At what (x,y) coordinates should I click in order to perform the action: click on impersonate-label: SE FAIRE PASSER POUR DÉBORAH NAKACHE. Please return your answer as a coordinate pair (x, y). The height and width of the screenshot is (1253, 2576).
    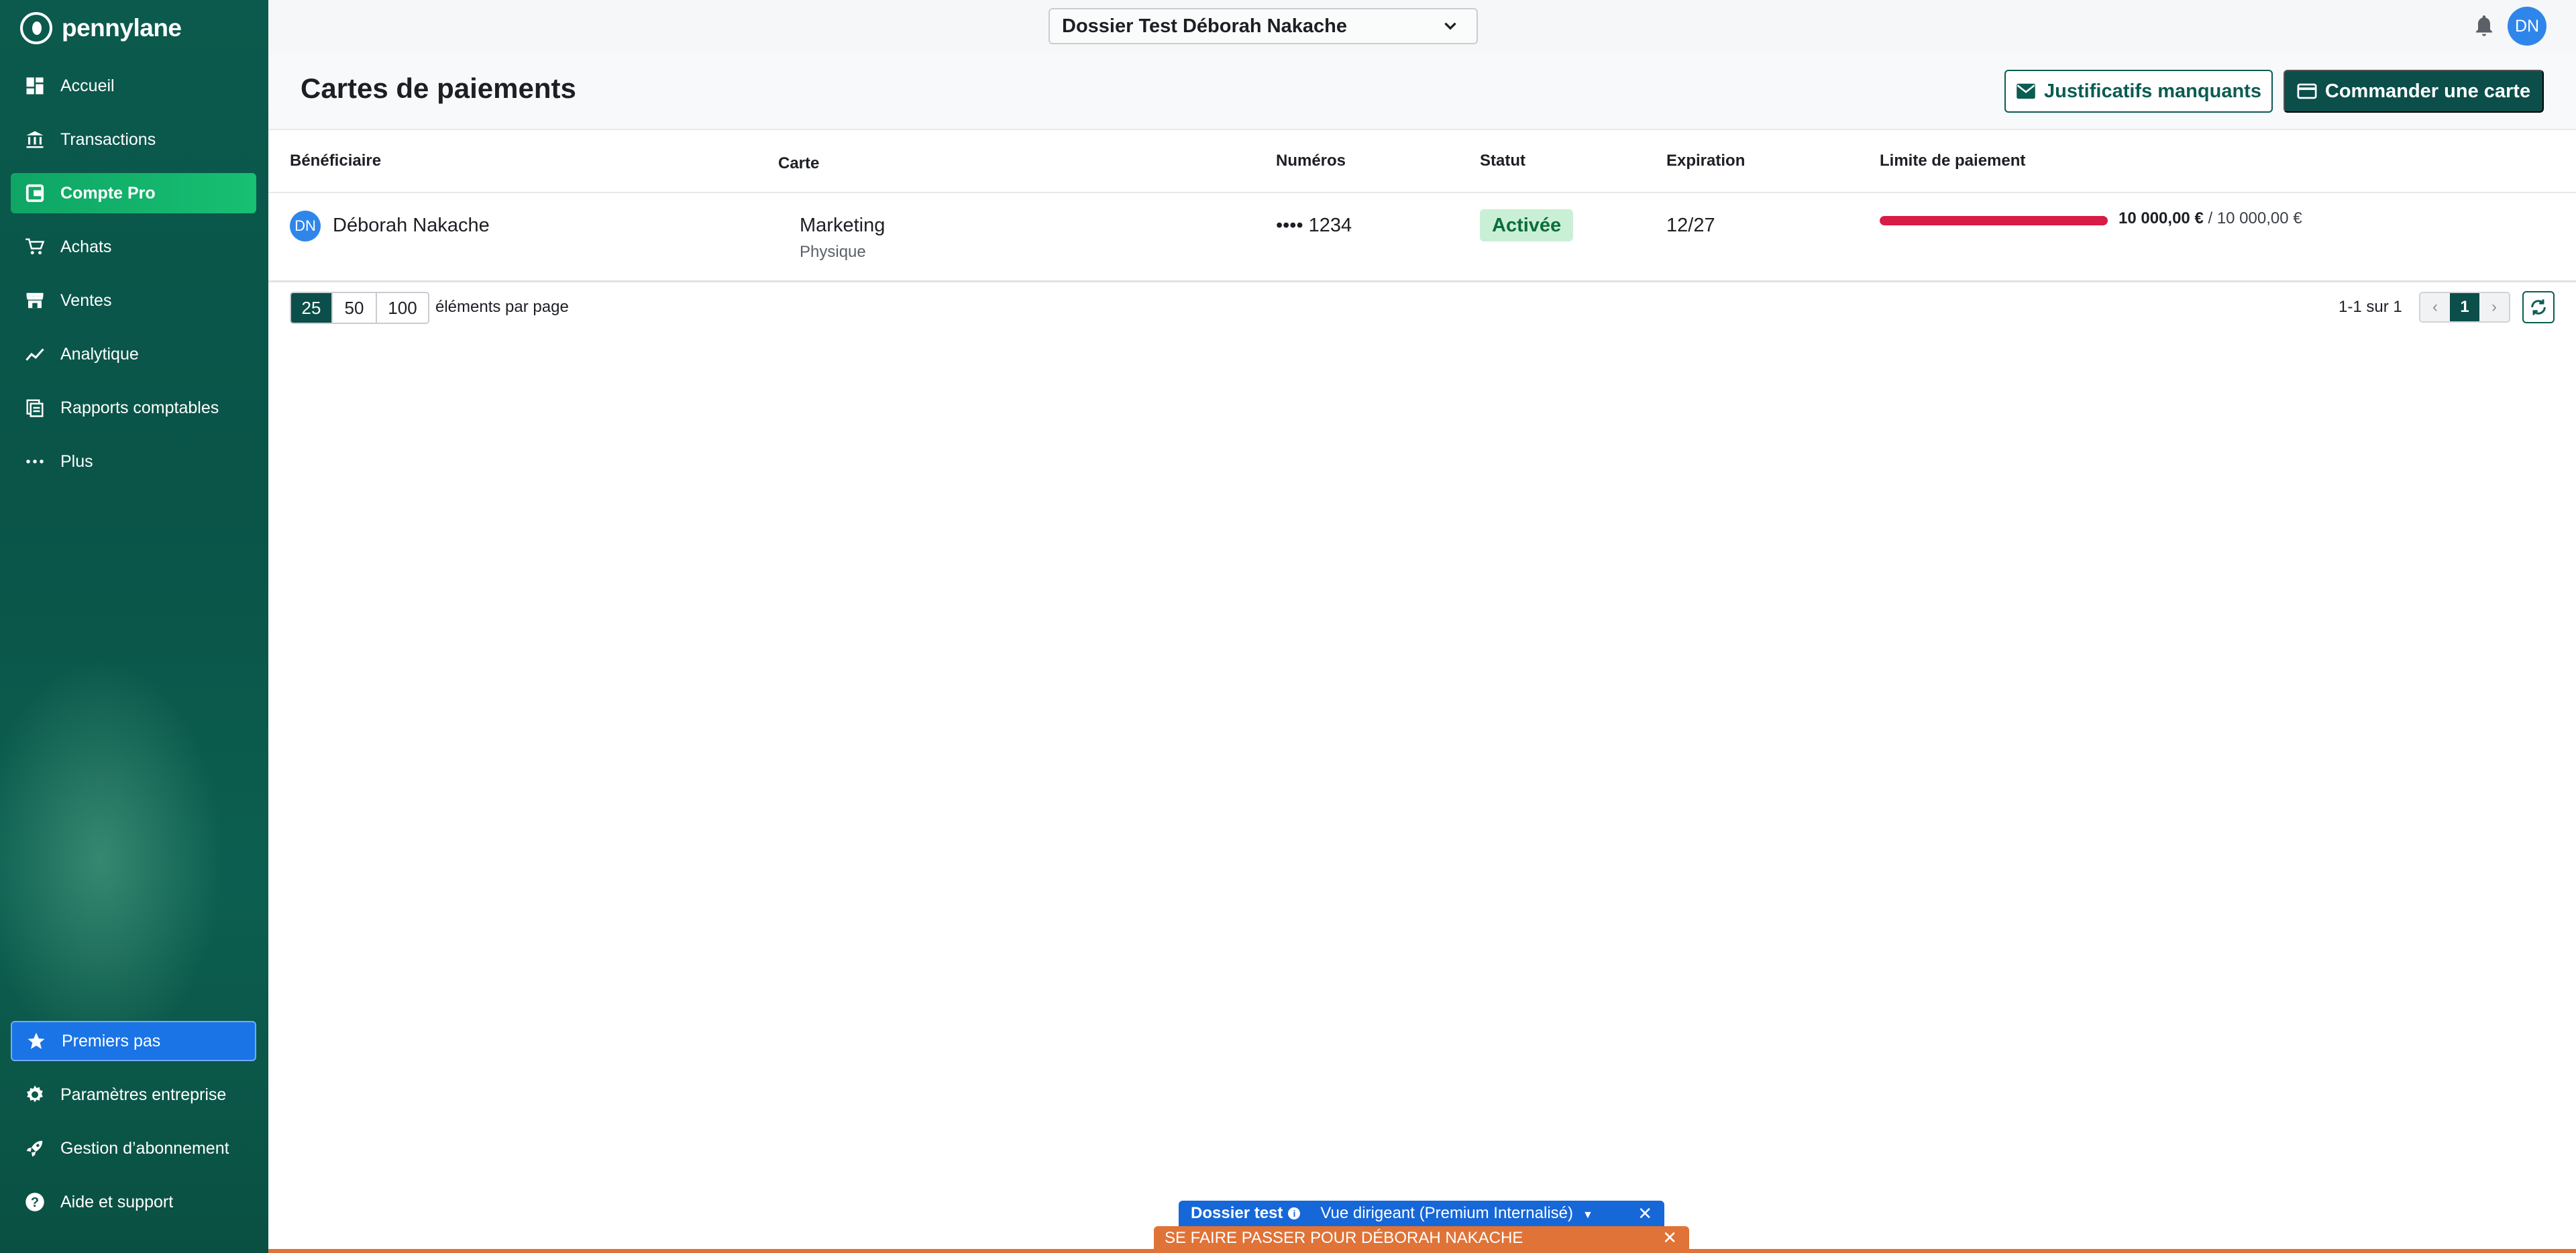
    Looking at the image, I should click on (1344, 1238).